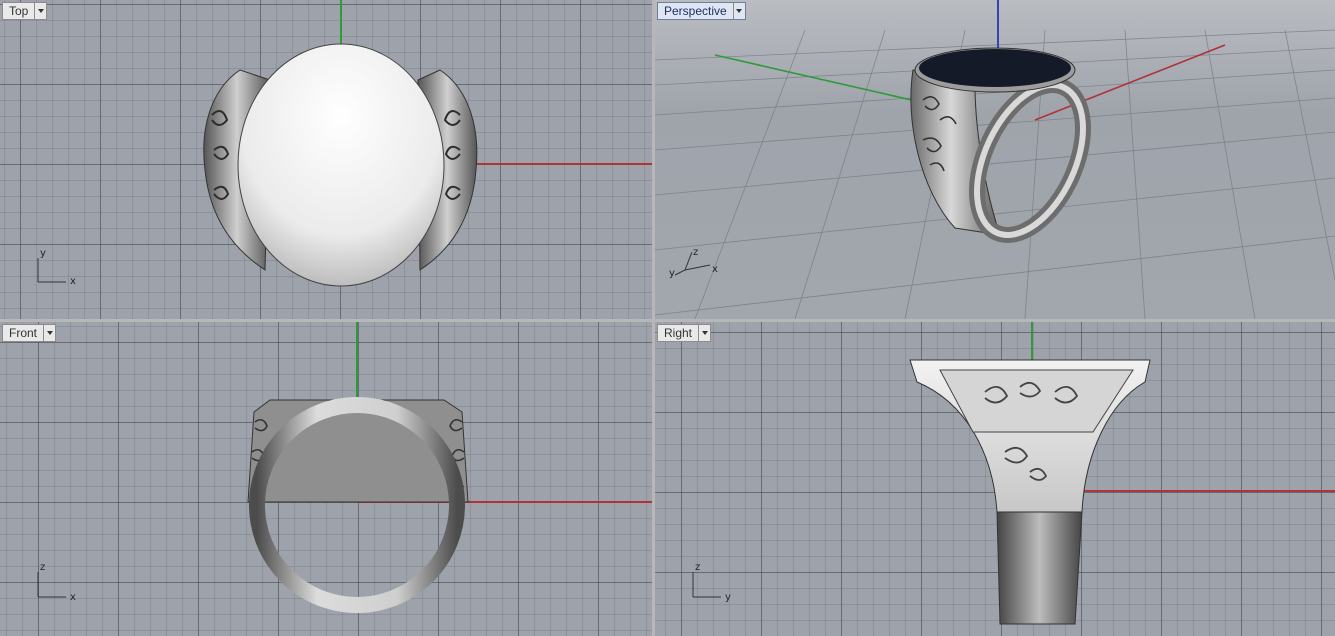 The image size is (1335, 636). I want to click on viewport-label: Right, so click(678, 333).